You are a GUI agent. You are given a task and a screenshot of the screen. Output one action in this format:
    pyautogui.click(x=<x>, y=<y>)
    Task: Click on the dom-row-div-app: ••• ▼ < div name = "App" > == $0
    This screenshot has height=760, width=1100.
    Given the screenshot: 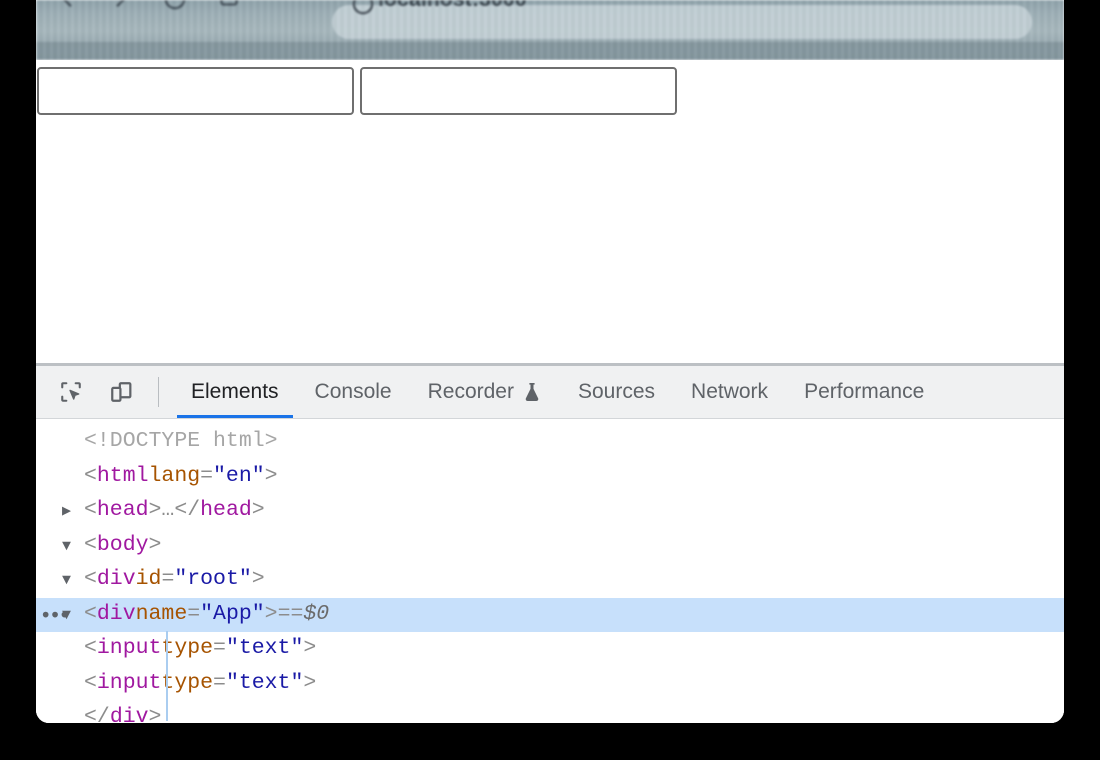 What is the action you would take?
    pyautogui.click(x=550, y=615)
    